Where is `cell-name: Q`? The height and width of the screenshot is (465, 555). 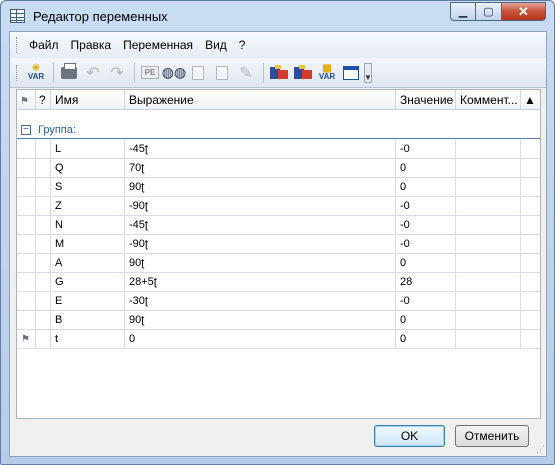 cell-name: Q is located at coordinates (88, 168).